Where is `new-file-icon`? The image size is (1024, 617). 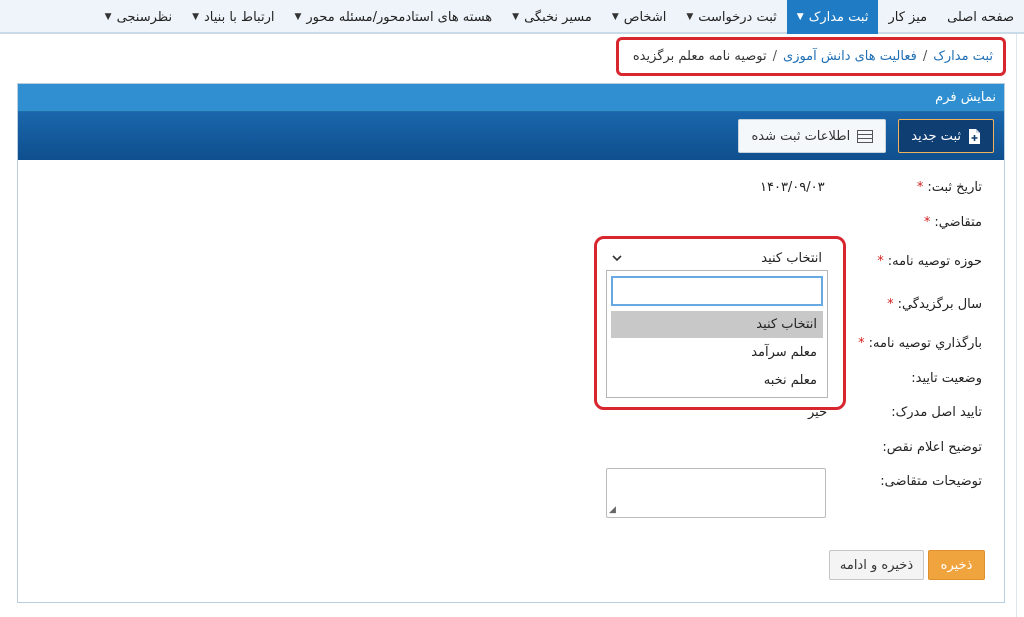
new-file-icon is located at coordinates (974, 136).